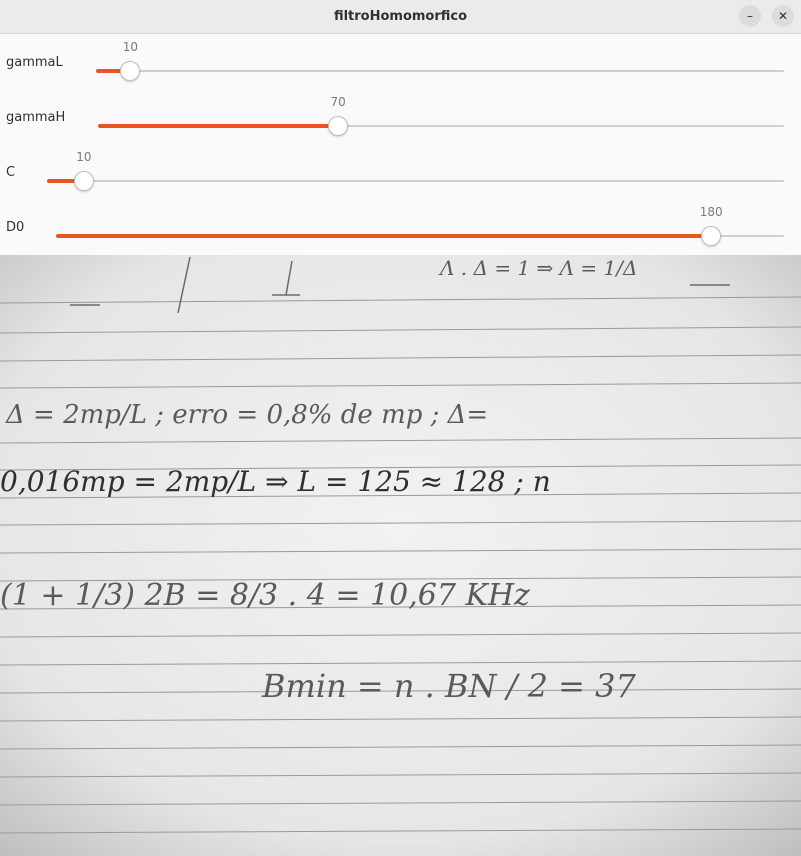 Image resolution: width=801 pixels, height=856 pixels. What do you see at coordinates (440, 60) in the screenshot?
I see `slider-gammaL: 10` at bounding box center [440, 60].